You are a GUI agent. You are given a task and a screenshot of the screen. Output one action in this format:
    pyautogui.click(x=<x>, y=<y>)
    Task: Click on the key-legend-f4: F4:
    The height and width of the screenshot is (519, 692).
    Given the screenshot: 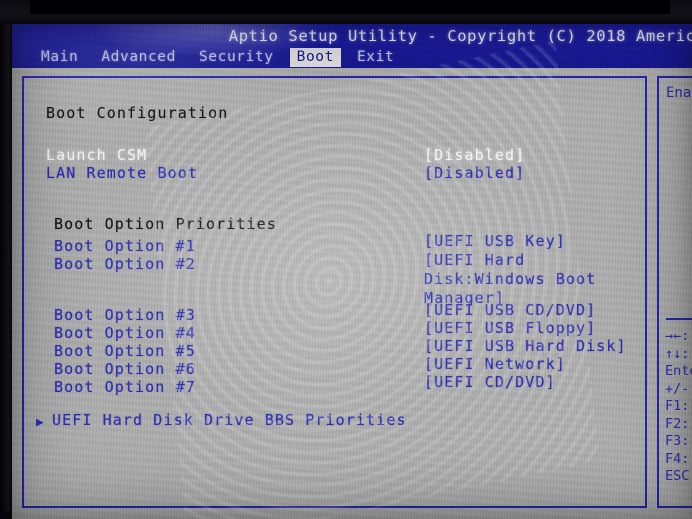 What is the action you would take?
    pyautogui.click(x=677, y=458)
    